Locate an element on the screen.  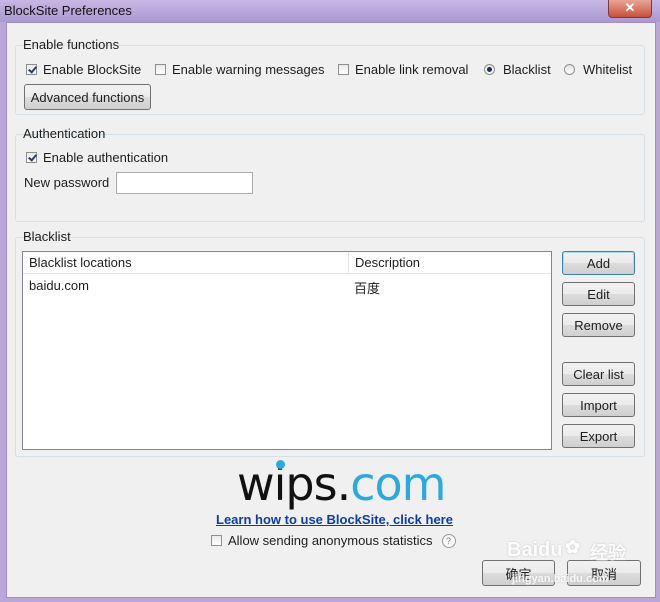
radio-unselected-icon is located at coordinates (569, 69).